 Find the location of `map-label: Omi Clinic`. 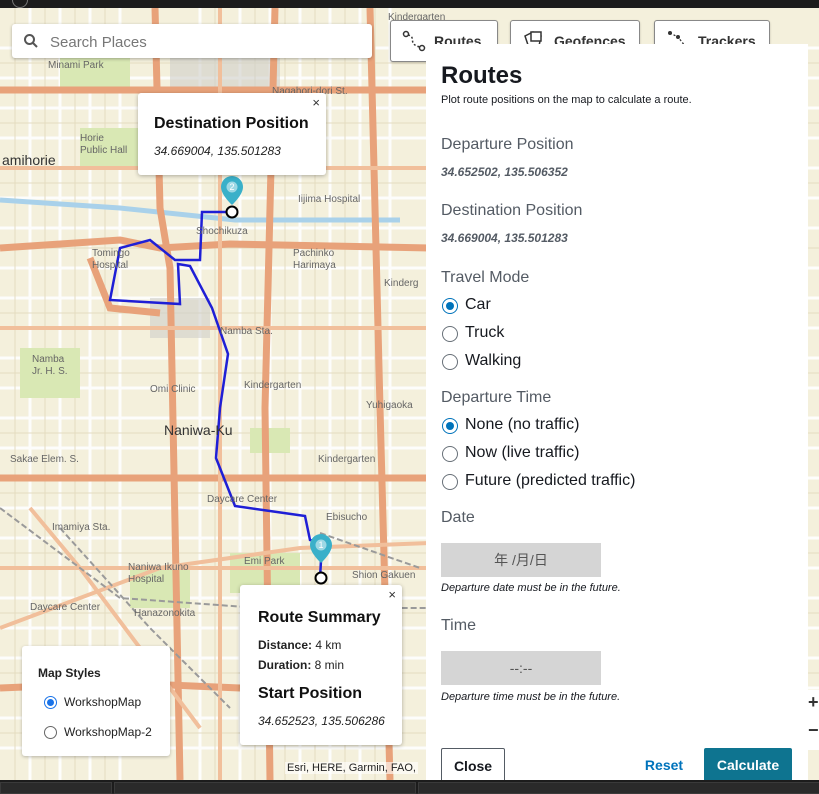

map-label: Omi Clinic is located at coordinates (173, 389).